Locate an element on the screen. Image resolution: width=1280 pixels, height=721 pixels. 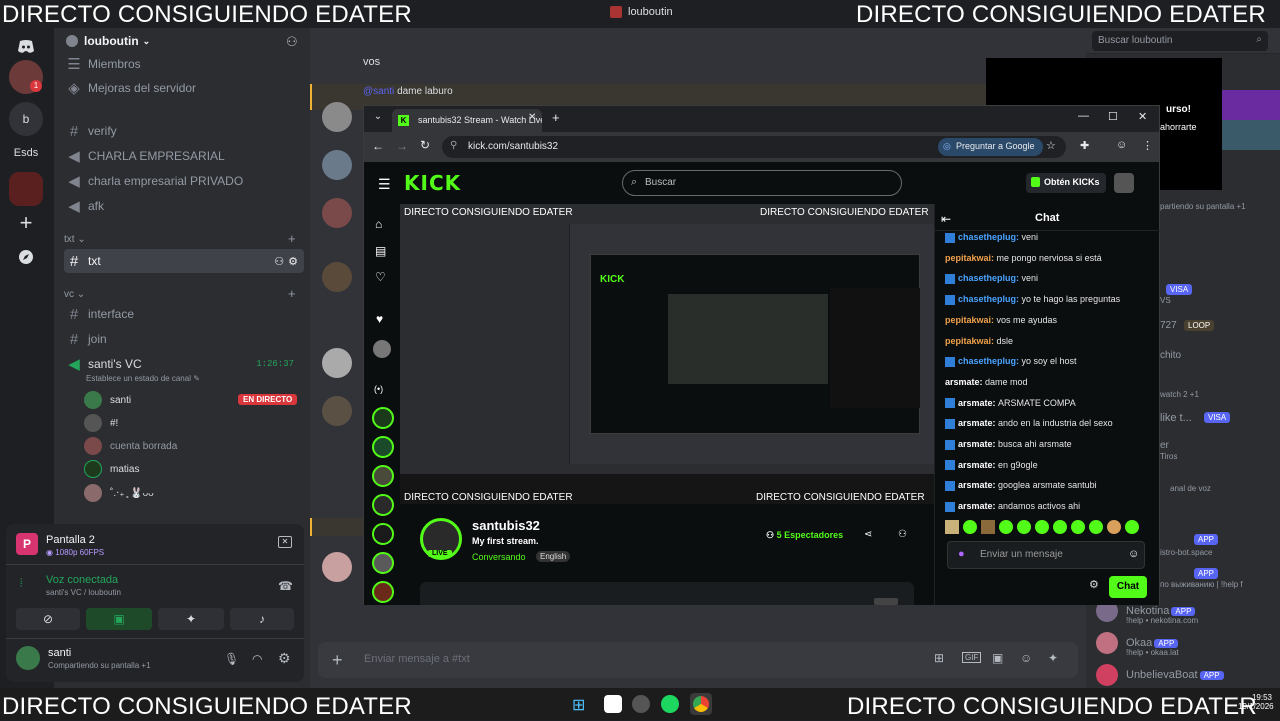
tab-search-icon: ⌄ is located at coordinates (378, 119).